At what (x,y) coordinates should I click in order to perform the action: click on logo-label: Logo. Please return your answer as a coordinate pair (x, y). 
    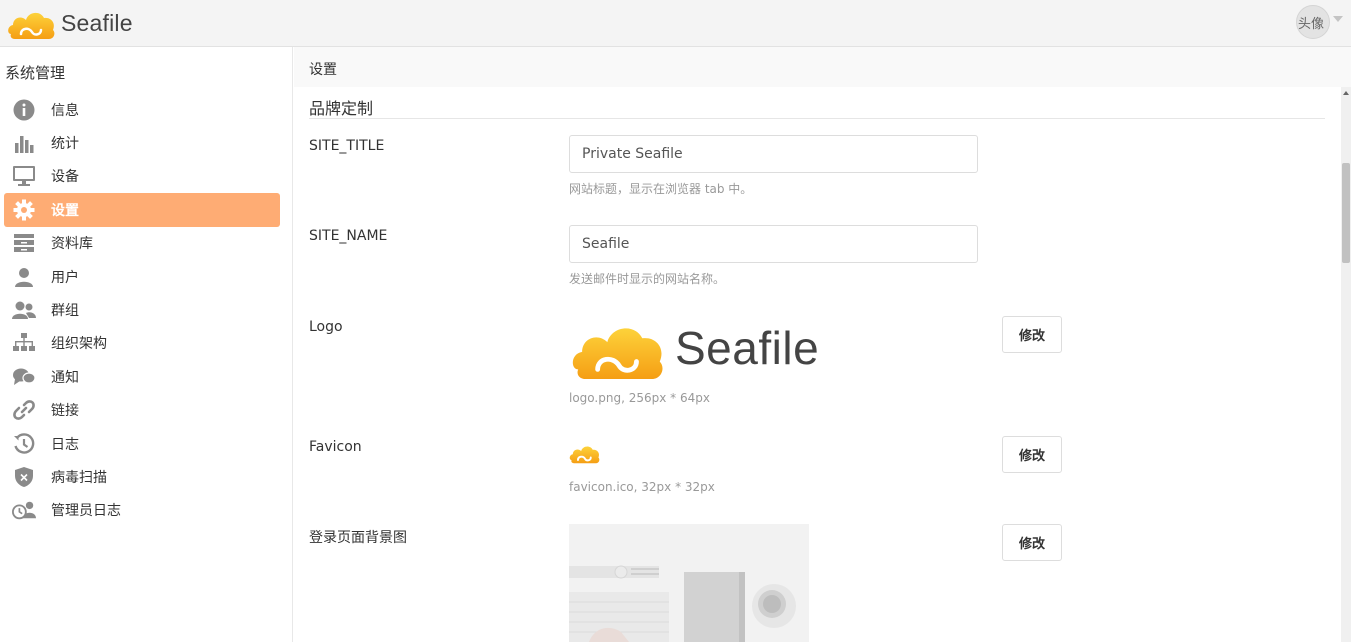
    Looking at the image, I should click on (326, 327).